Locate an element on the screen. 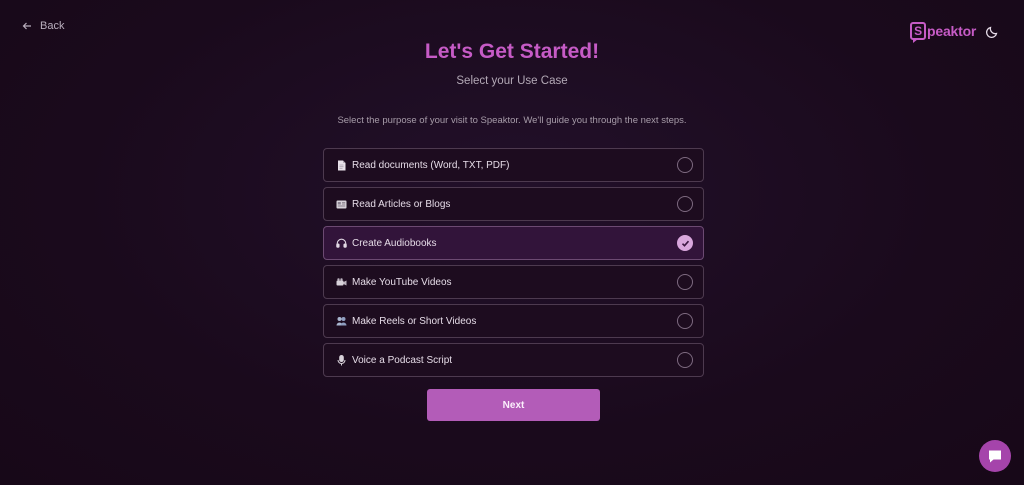 The image size is (1024, 485). radio-button-checked is located at coordinates (685, 243).